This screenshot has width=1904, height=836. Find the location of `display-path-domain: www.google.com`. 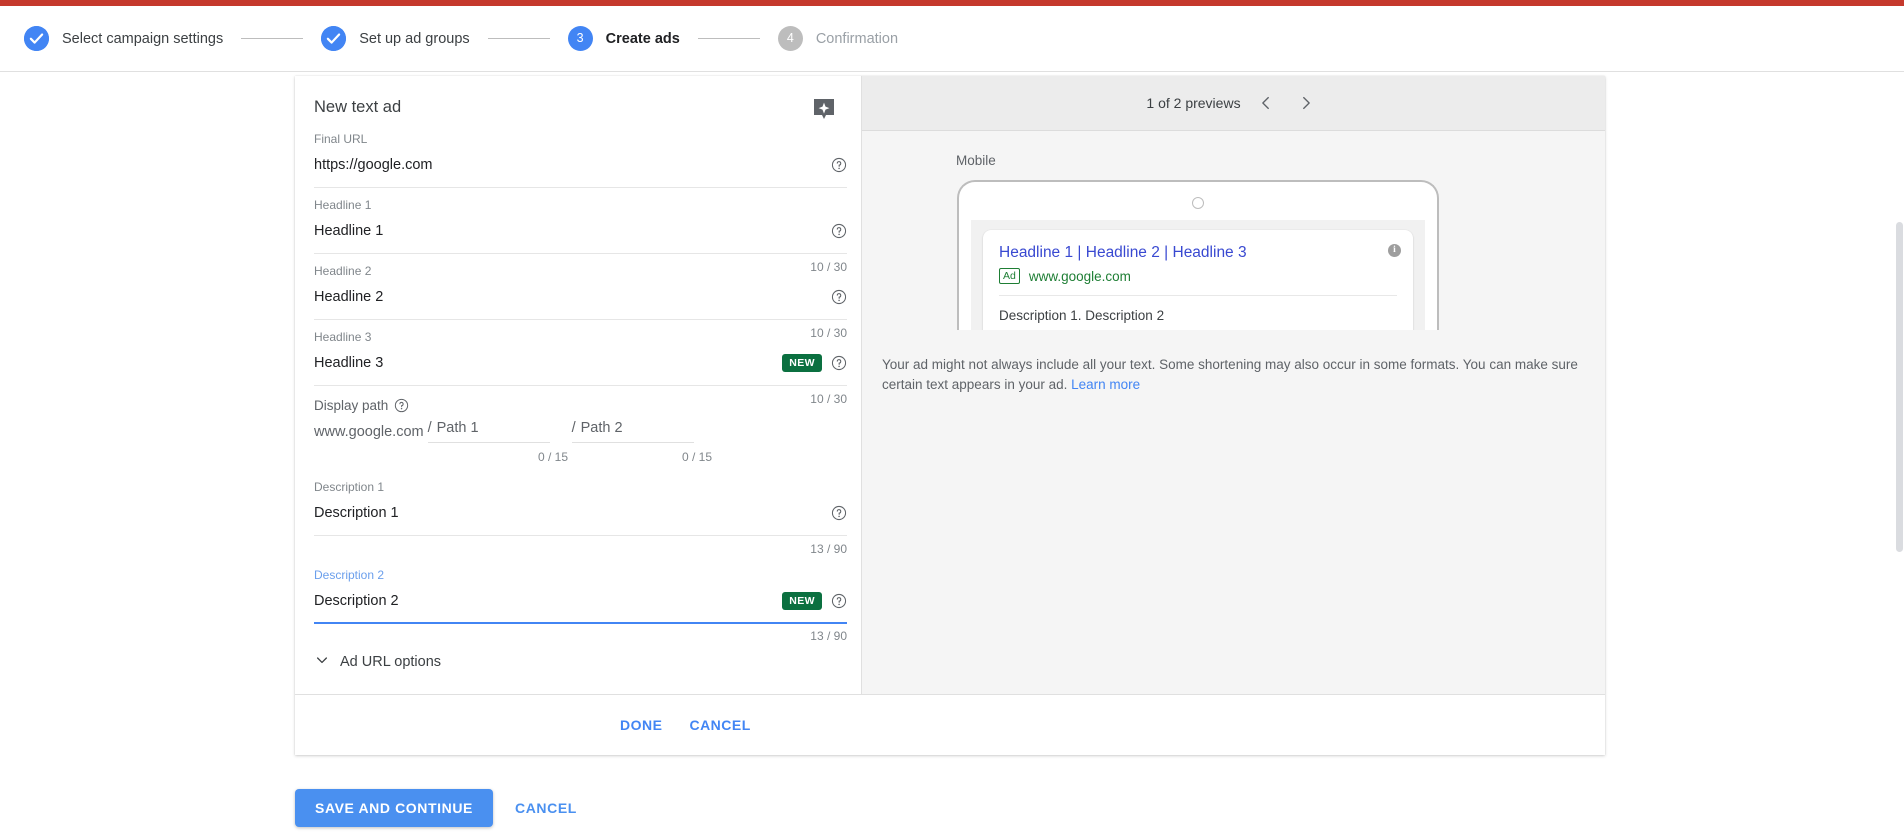

display-path-domain: www.google.com is located at coordinates (369, 432).